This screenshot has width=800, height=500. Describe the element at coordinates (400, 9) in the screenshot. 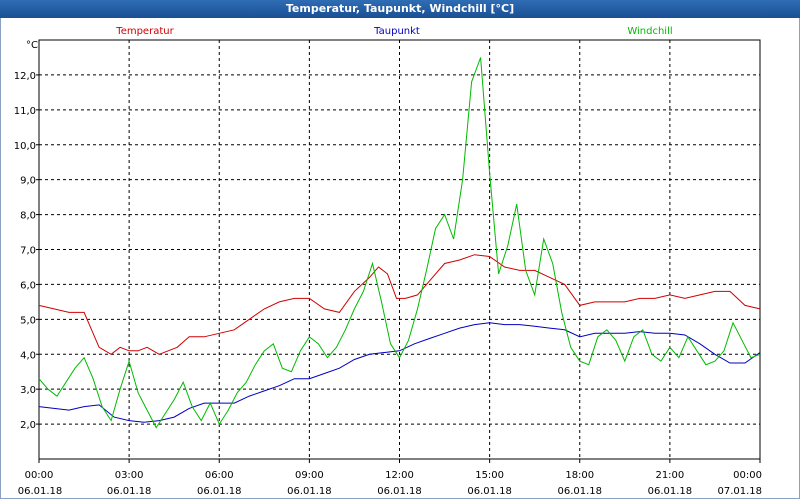

I see `window-title: Temperatur, Taupunkt, Windchill [°C]` at that location.